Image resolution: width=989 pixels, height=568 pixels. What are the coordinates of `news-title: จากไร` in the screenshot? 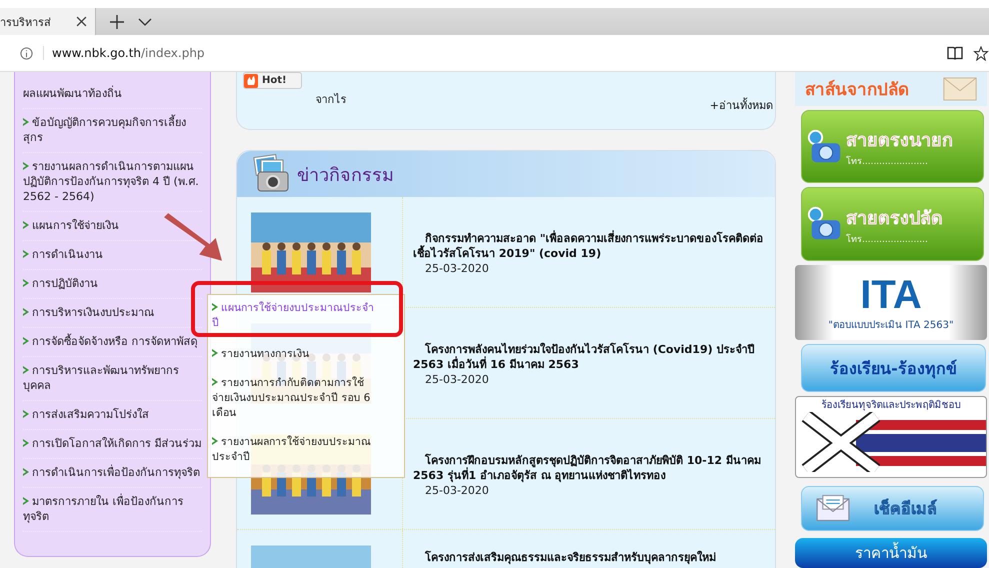 It's located at (331, 99).